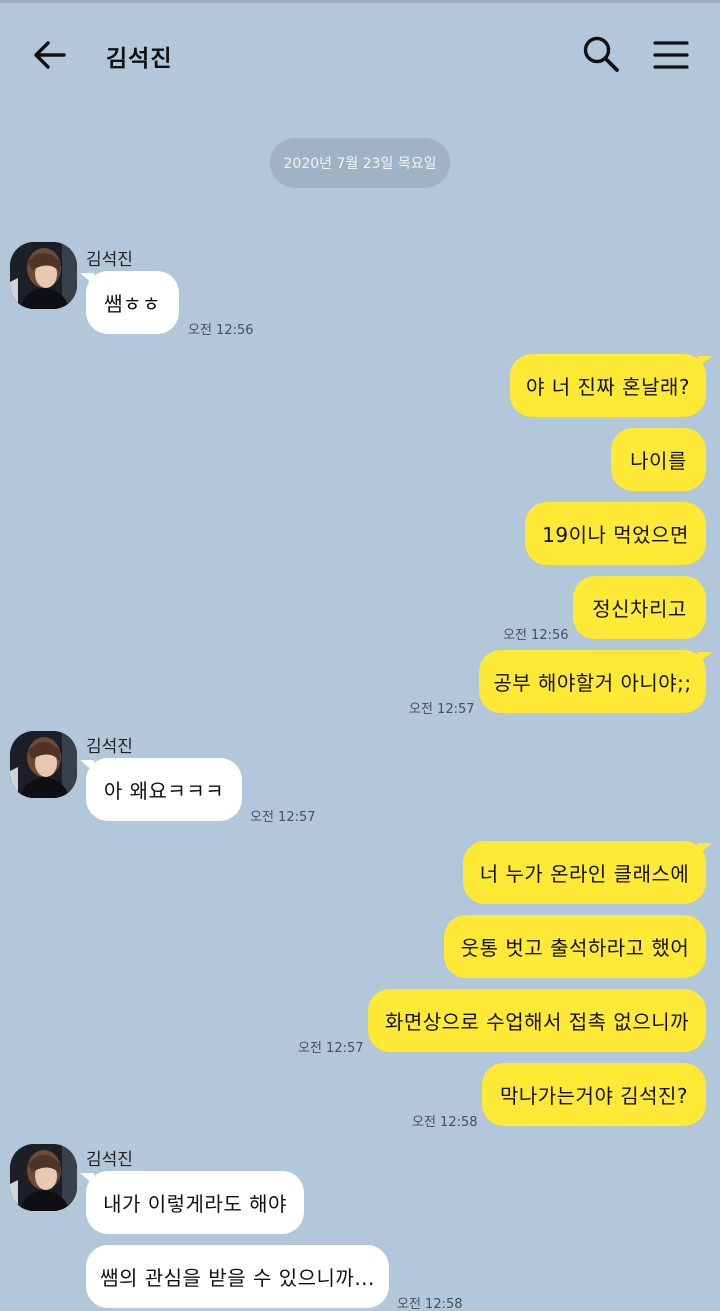 The image size is (720, 1311). I want to click on message-bubble-outgoing: 막나가는거야 김석진?, so click(594, 1094).